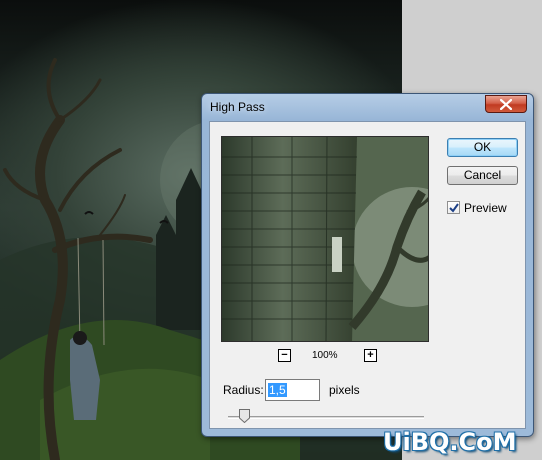  I want to click on watermark-logo: UiBQ.CoM, so click(450, 442).